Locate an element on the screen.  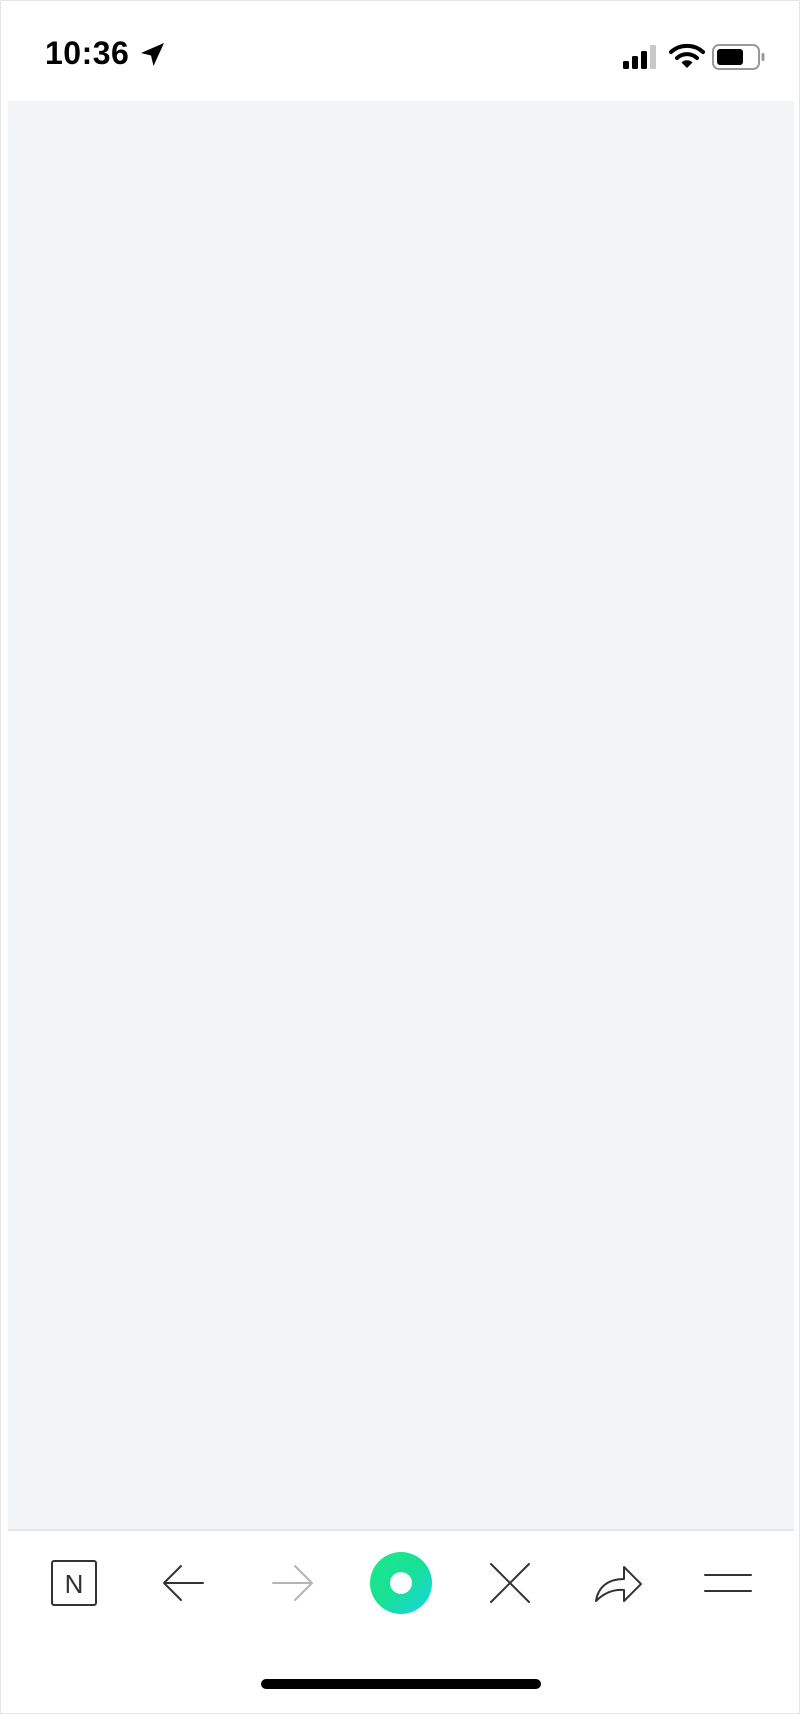
status-time: 10:36 is located at coordinates (87, 53).